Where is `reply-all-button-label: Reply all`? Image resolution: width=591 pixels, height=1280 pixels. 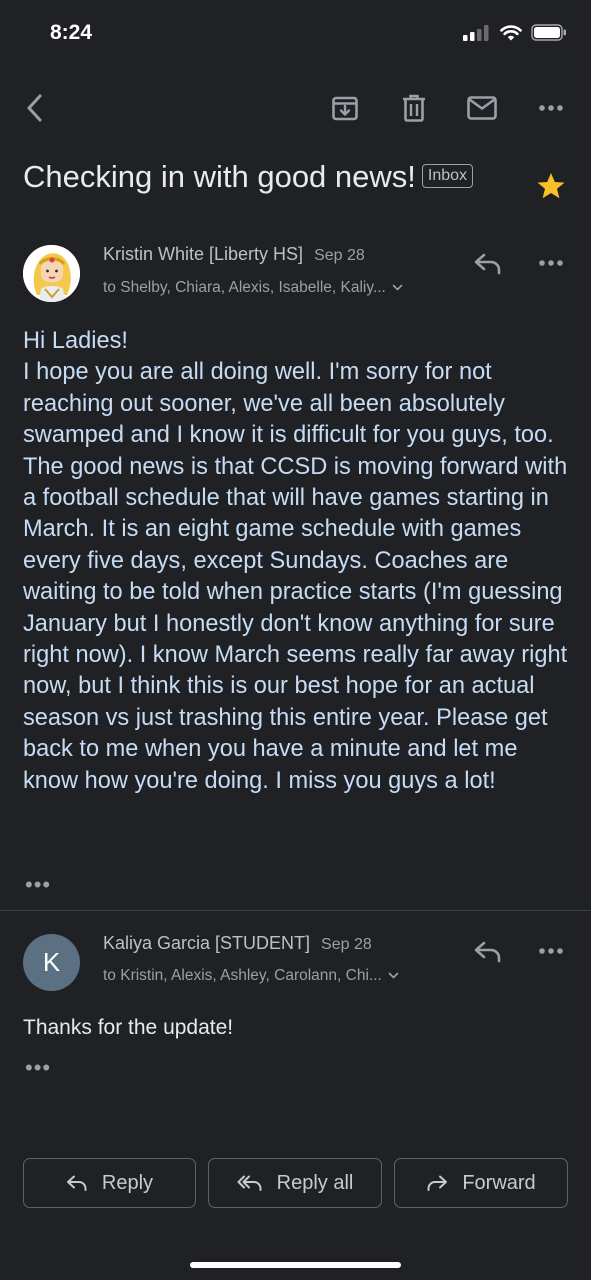
reply-all-button-label: Reply all is located at coordinates (315, 1182).